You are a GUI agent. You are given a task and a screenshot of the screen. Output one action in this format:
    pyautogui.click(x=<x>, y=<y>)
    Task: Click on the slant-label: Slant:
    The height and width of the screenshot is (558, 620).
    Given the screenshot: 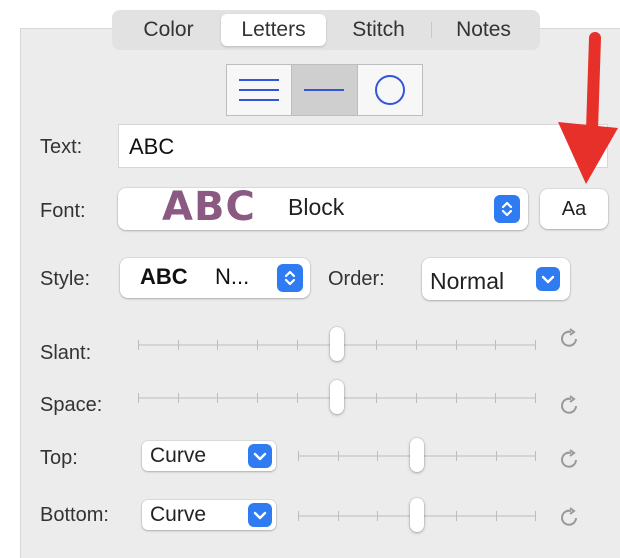 What is the action you would take?
    pyautogui.click(x=66, y=353)
    